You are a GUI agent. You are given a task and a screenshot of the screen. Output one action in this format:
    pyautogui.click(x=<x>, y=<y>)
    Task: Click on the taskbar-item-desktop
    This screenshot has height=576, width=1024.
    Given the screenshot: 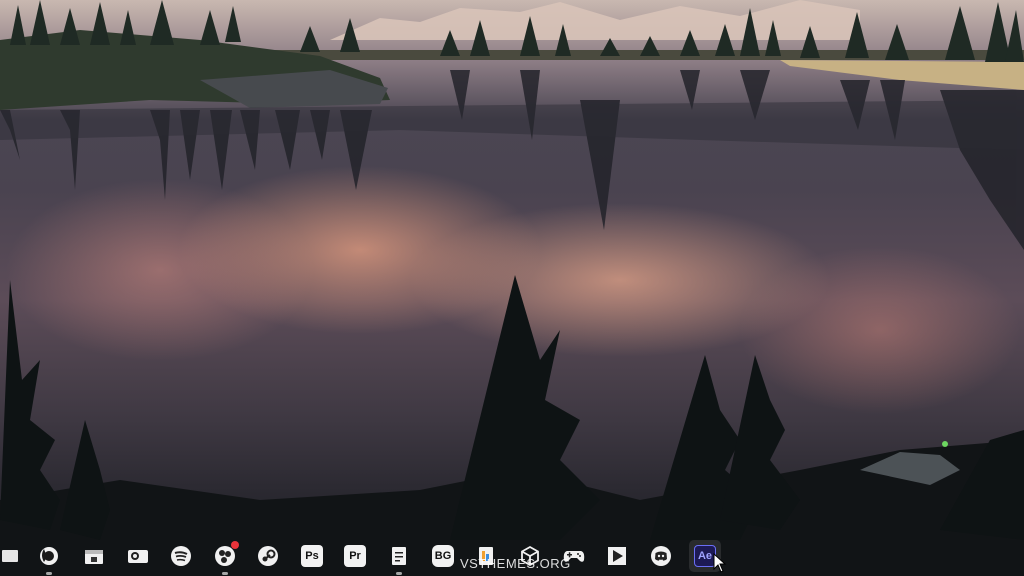 What is the action you would take?
    pyautogui.click(x=13, y=556)
    